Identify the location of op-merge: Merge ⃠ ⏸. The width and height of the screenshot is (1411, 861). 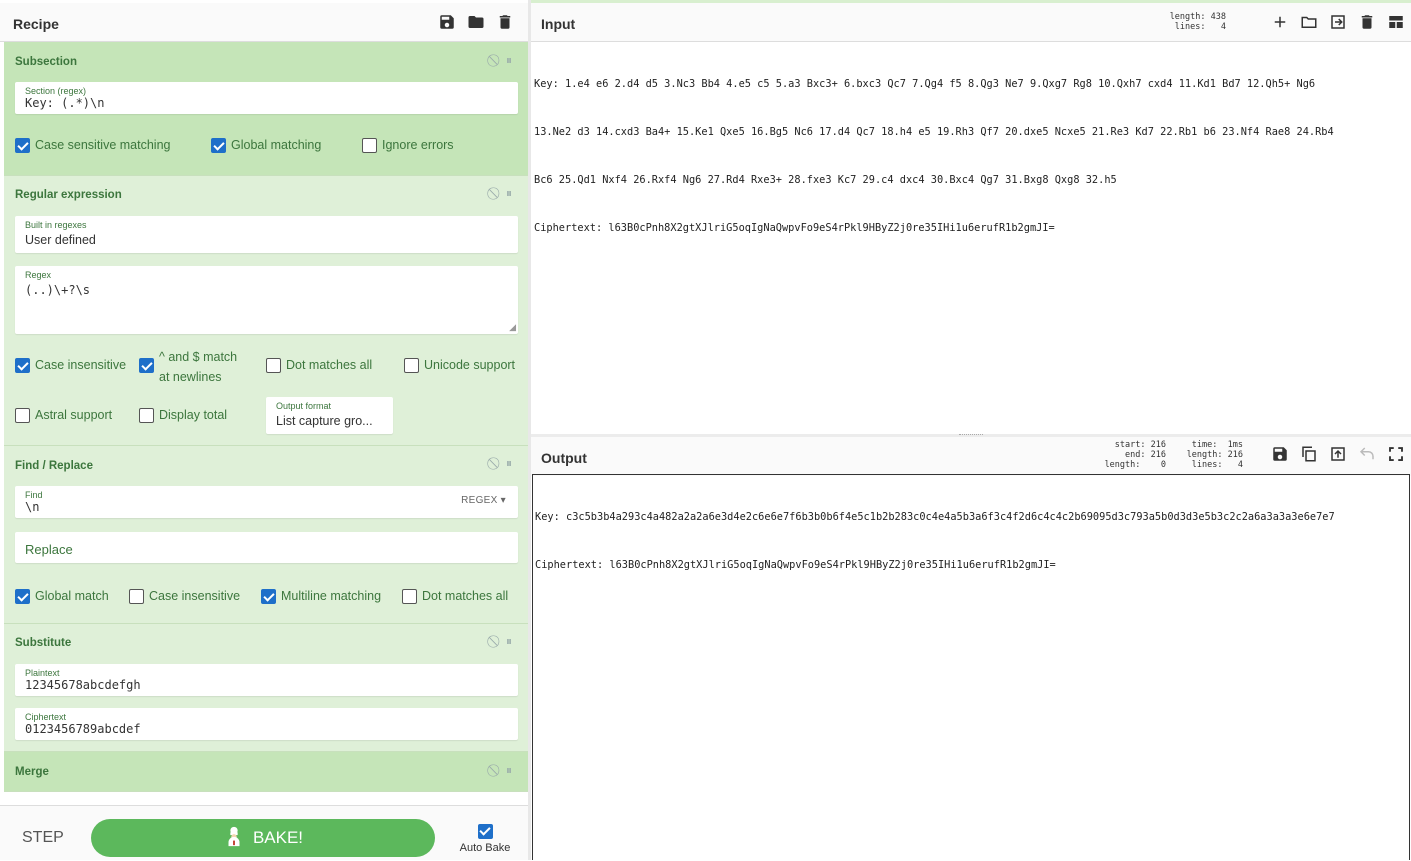
(266, 772).